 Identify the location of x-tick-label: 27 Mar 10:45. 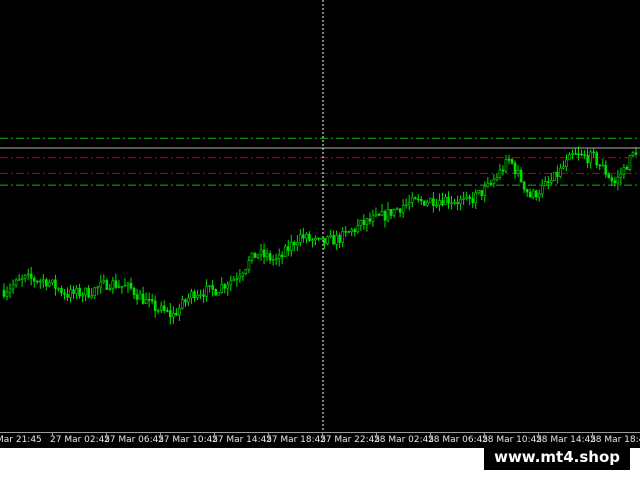
(188, 440).